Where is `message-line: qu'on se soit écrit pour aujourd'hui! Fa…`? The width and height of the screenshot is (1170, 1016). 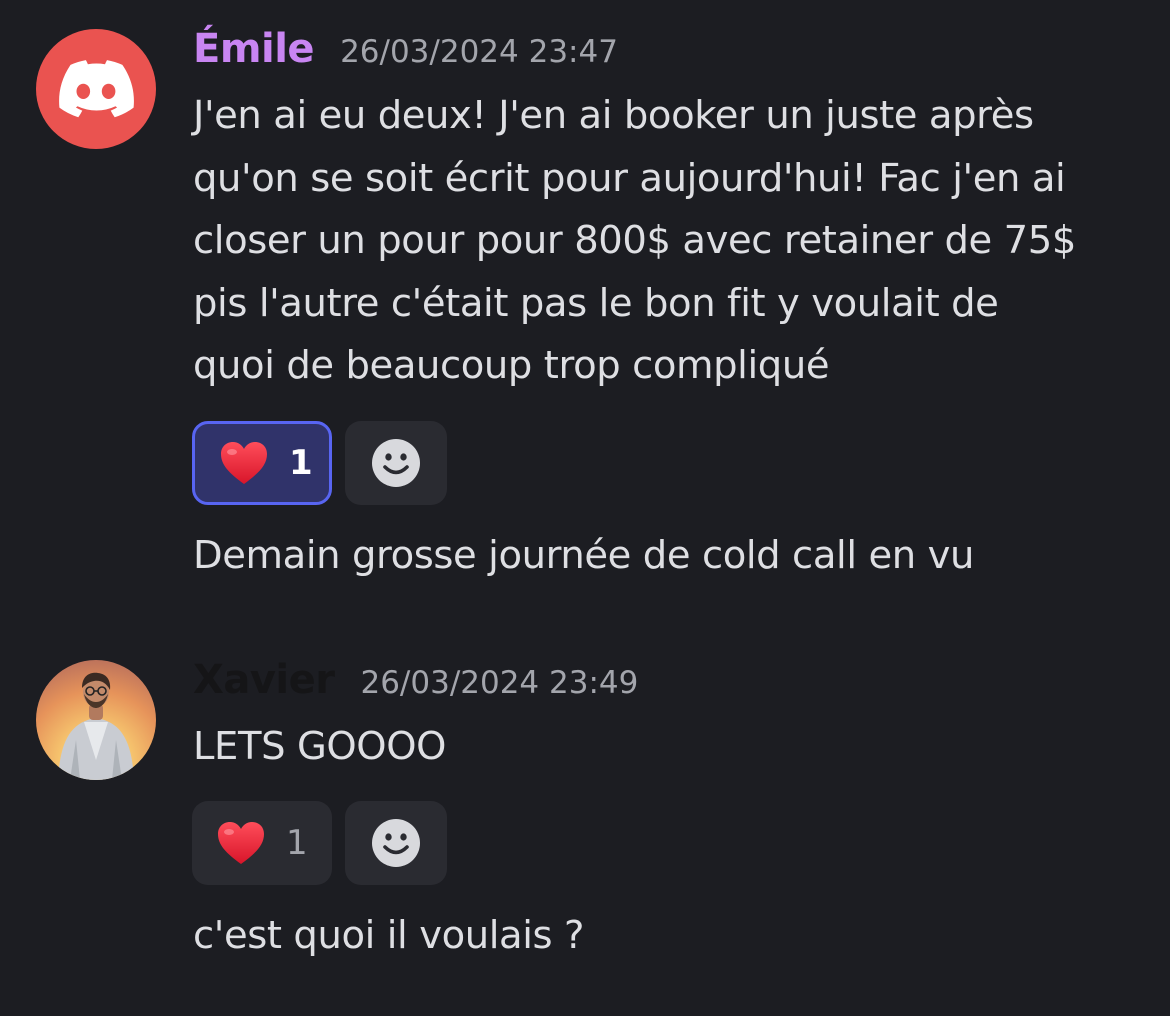 message-line: qu'on se soit écrit pour aujourd'hui! Fa… is located at coordinates (629, 178).